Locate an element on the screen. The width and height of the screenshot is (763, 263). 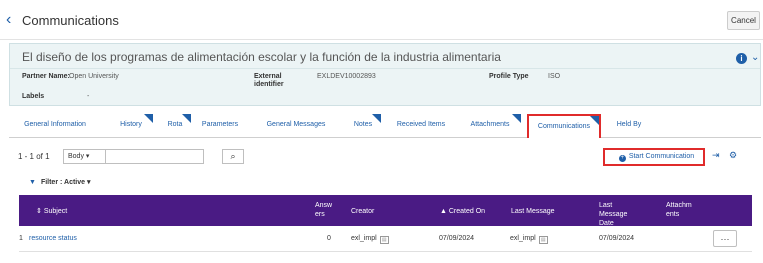
creator-cell: exl_impl ▤ is located at coordinates (370, 239).